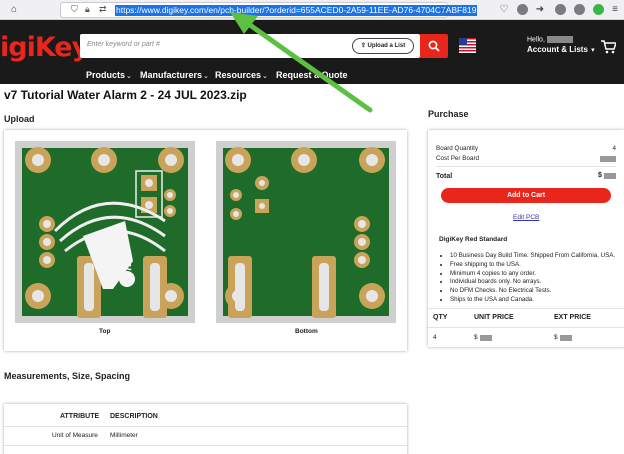 The width and height of the screenshot is (624, 454). Describe the element at coordinates (67, 376) in the screenshot. I see `measurements-heading: Measurements, Size, Spacing` at that location.